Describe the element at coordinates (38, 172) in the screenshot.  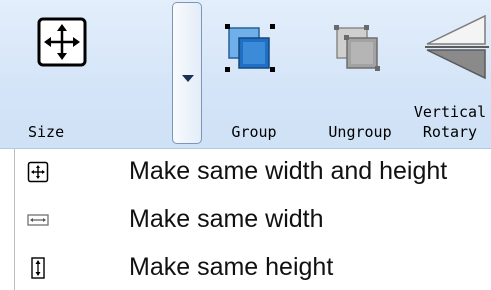
I see `same-size-icon` at that location.